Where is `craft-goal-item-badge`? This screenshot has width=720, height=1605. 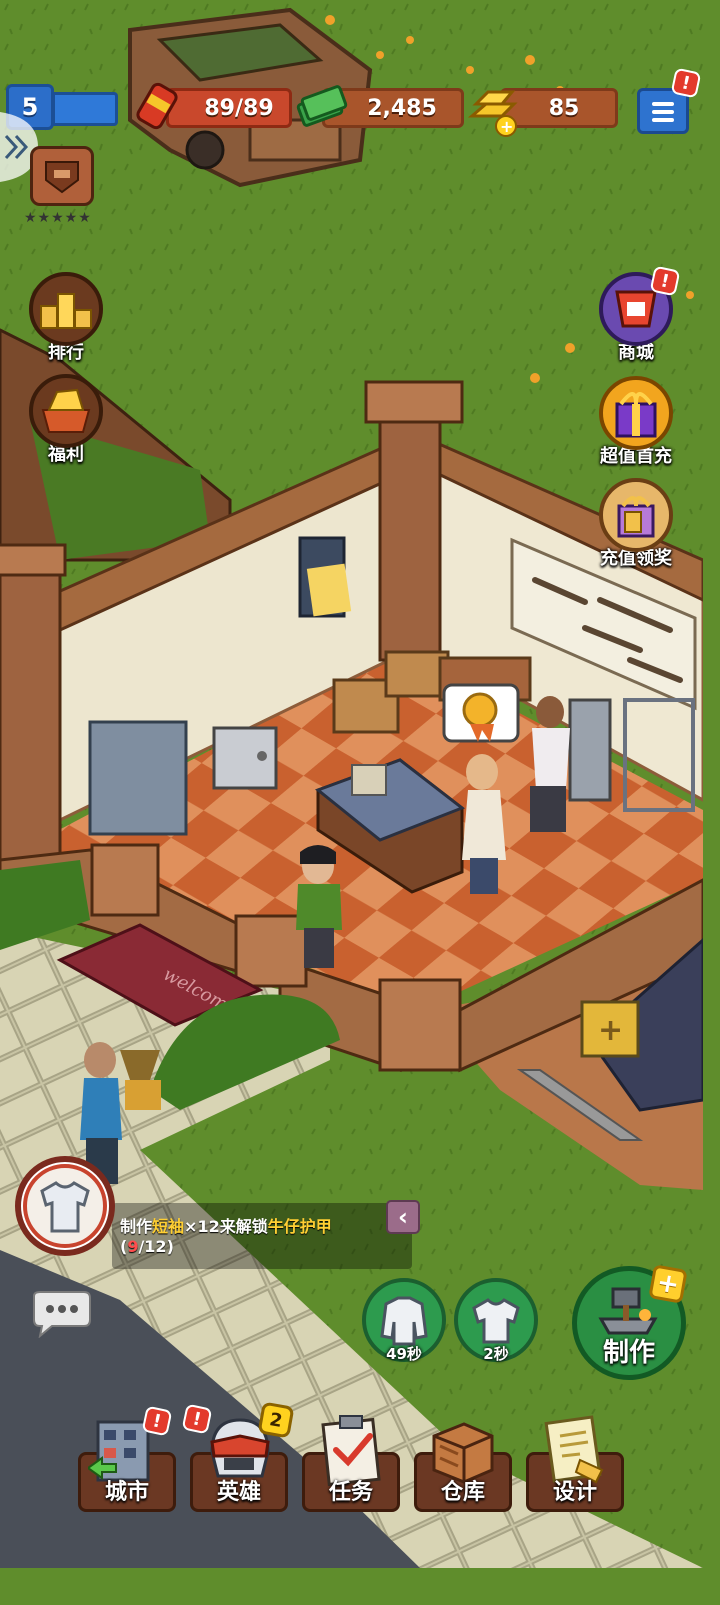 craft-goal-item-badge is located at coordinates (65, 1208).